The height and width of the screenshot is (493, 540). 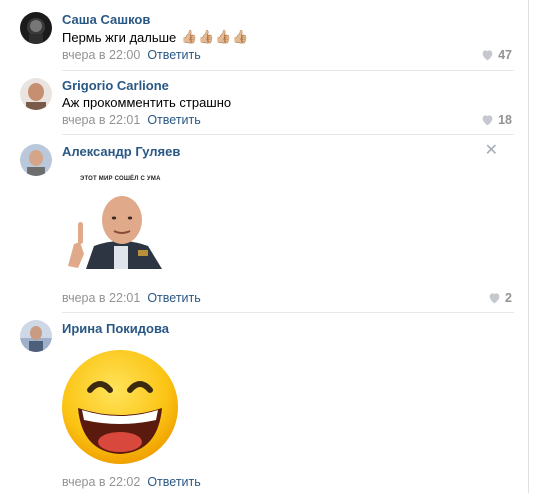 I want to click on like-button: 18, so click(x=496, y=120).